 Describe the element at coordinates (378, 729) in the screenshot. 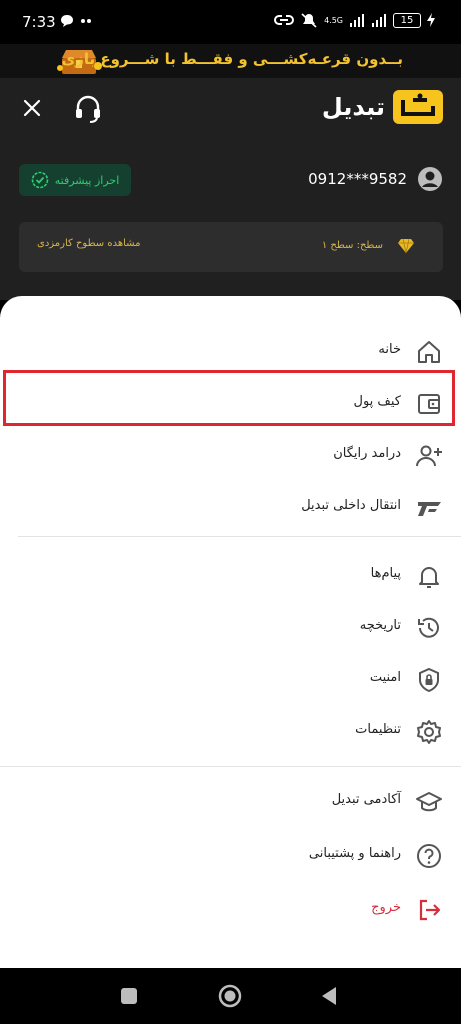

I see `menu-label-settings: تنظیمات` at that location.